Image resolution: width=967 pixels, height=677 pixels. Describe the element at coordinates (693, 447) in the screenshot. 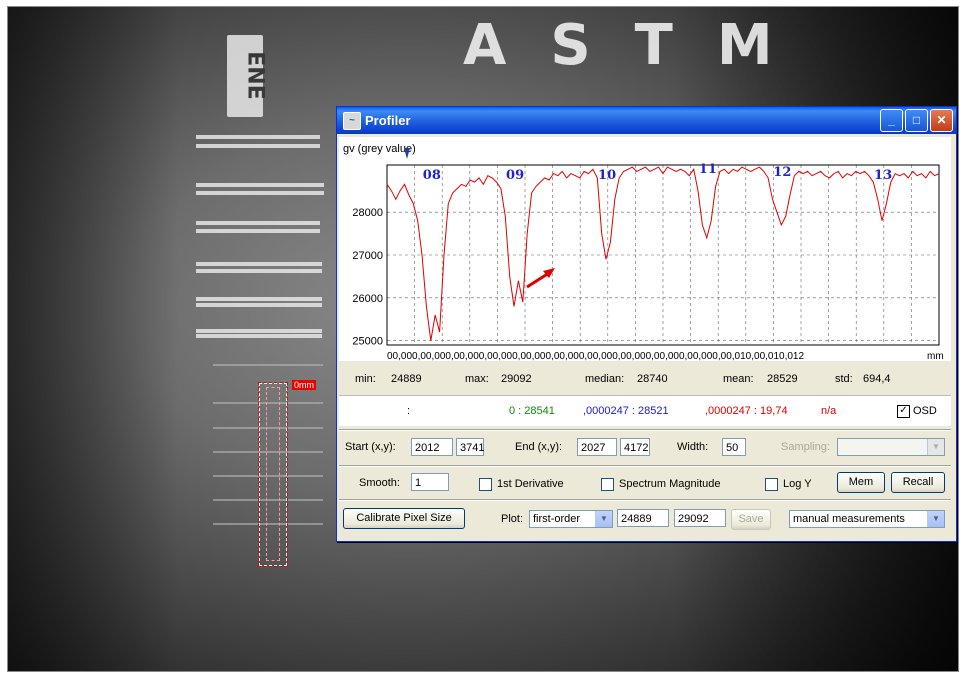

I see `width-label: Width:` at that location.